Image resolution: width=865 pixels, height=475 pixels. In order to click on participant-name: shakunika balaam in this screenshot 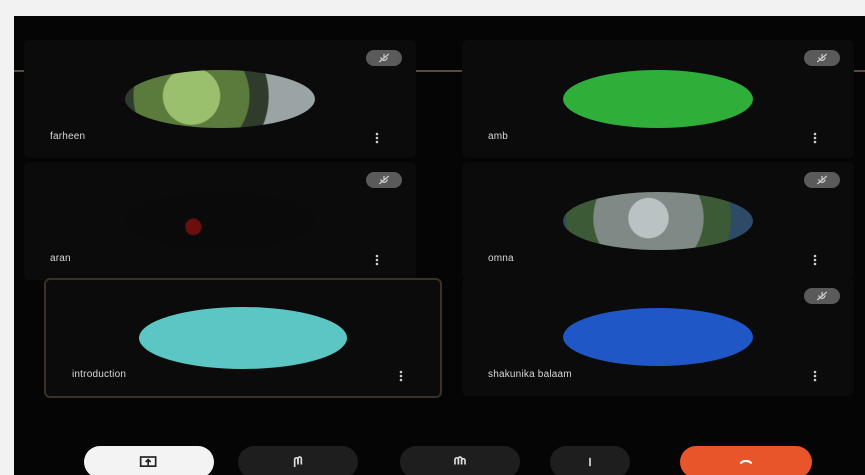, I will do `click(530, 374)`.